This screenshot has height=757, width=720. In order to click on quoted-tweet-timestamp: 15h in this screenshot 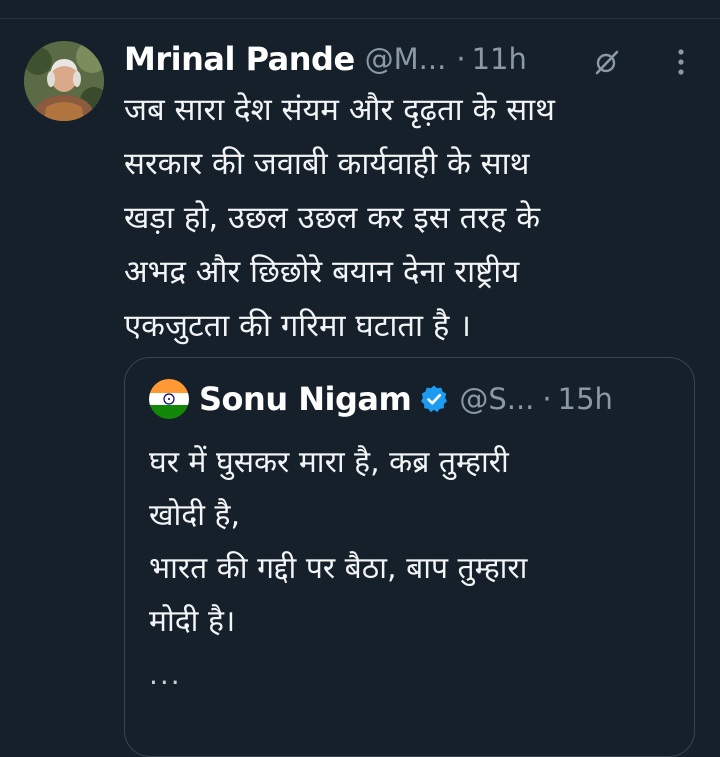, I will do `click(585, 399)`.